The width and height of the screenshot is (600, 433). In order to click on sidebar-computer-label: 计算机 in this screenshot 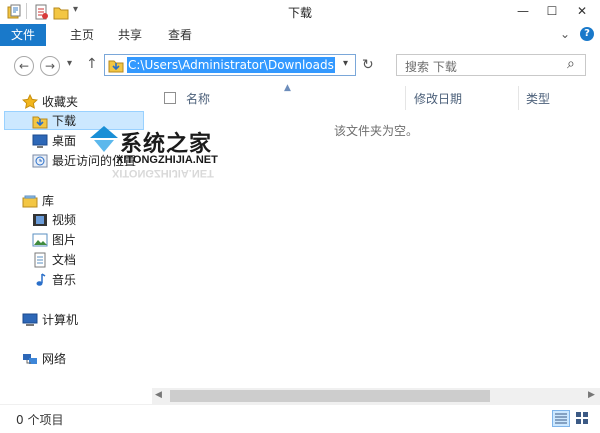, I will do `click(60, 320)`.